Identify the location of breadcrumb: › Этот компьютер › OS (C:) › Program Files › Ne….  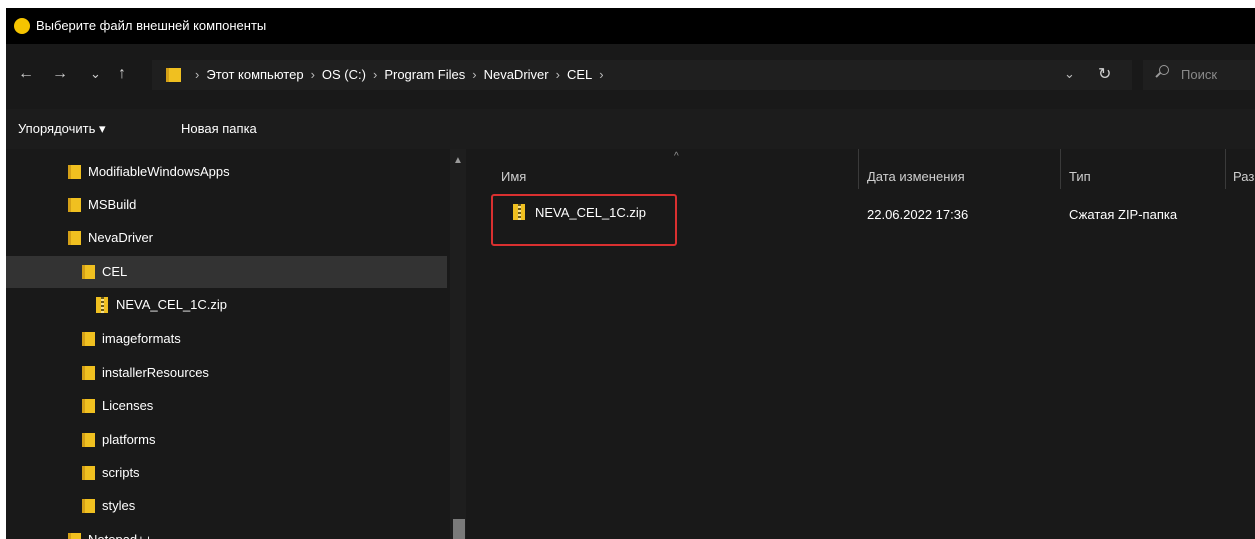
(399, 74).